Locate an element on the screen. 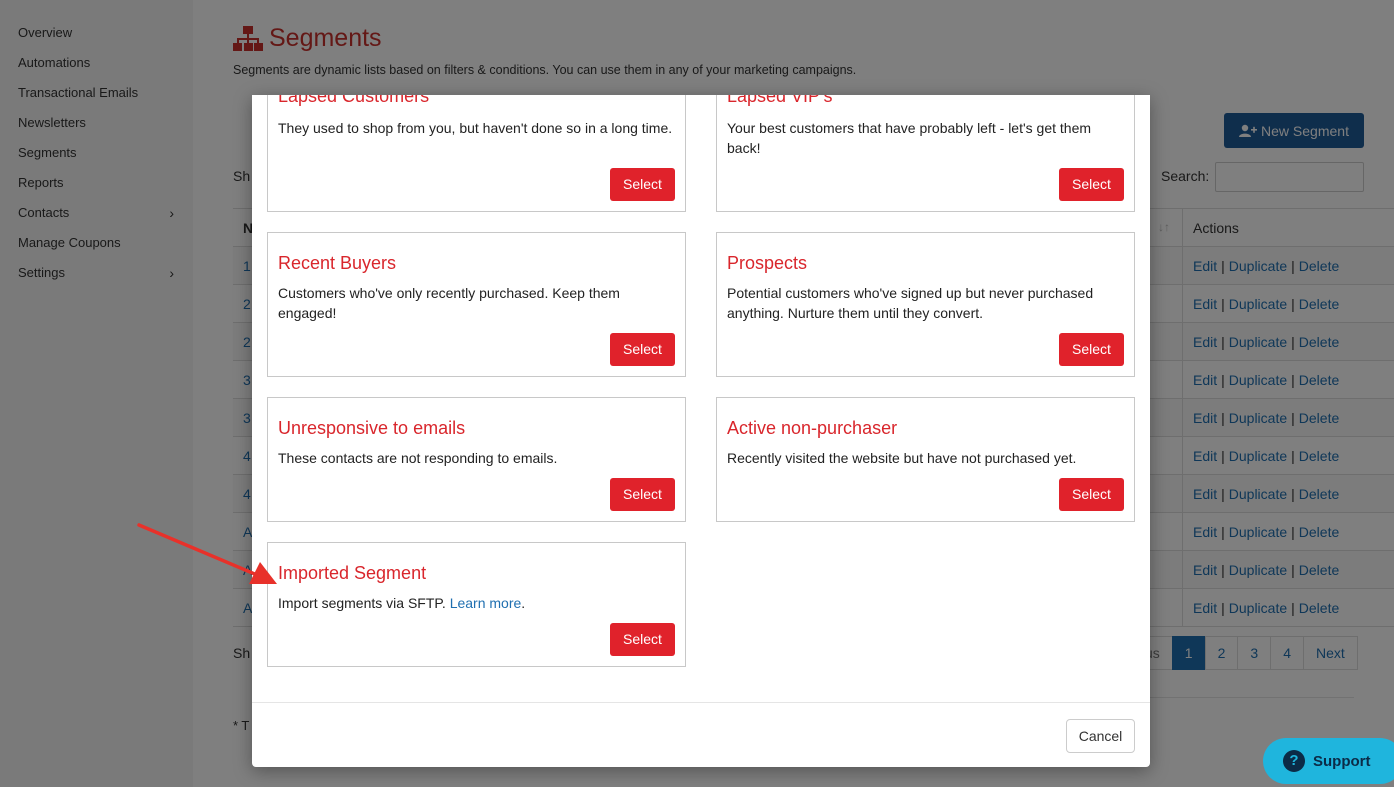 The image size is (1394, 787). card-description: Import segments via SFTP. Learn more. is located at coordinates (476, 603).